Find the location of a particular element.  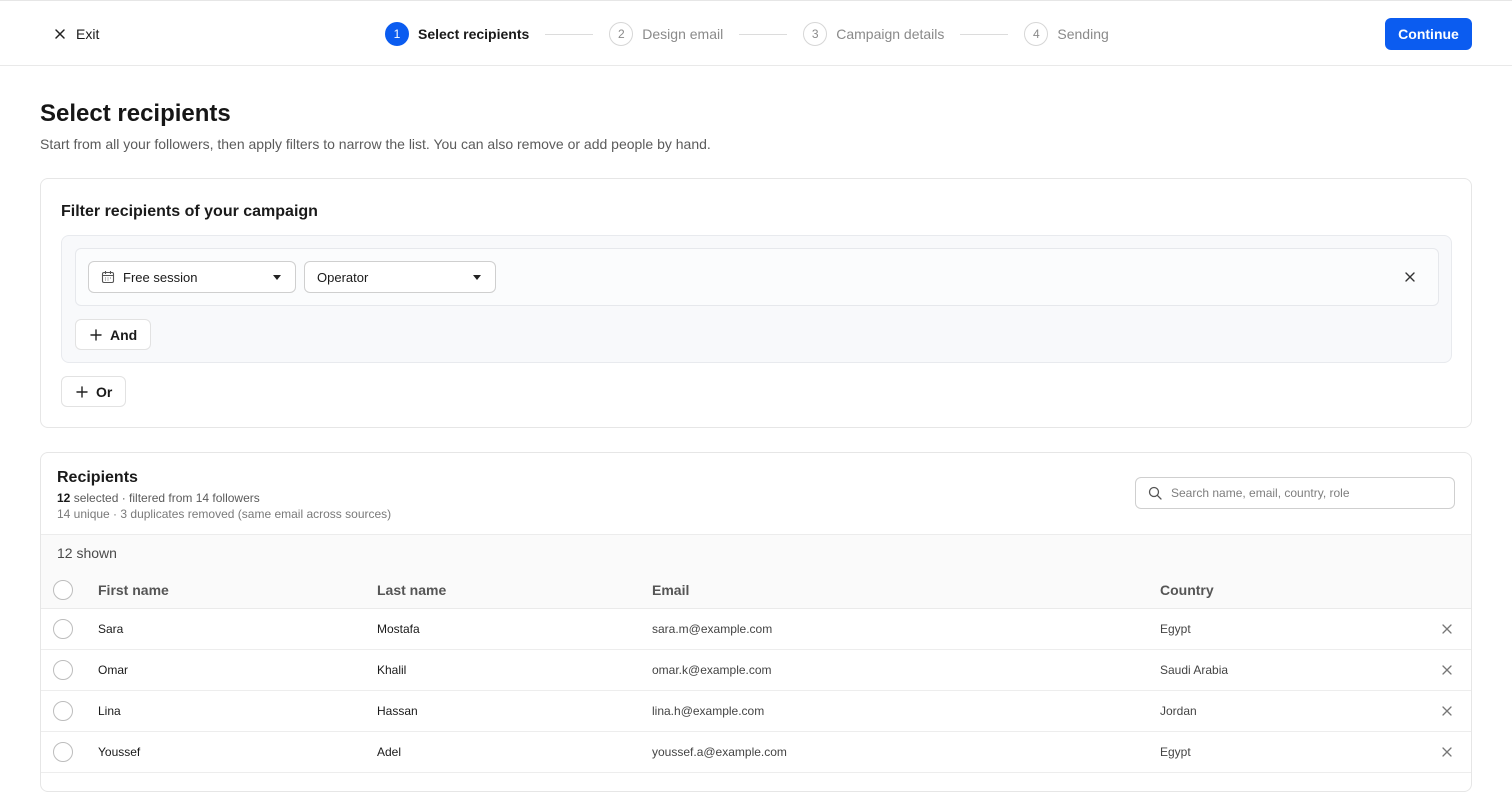

add-or-label: Or is located at coordinates (104, 391).